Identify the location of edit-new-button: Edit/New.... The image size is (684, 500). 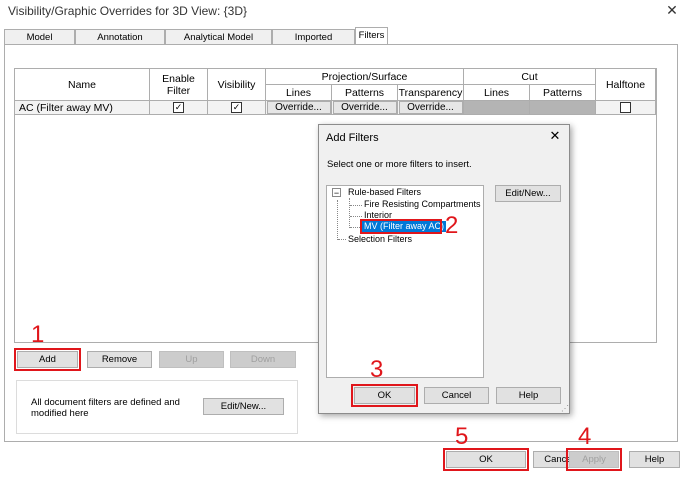
(243, 406).